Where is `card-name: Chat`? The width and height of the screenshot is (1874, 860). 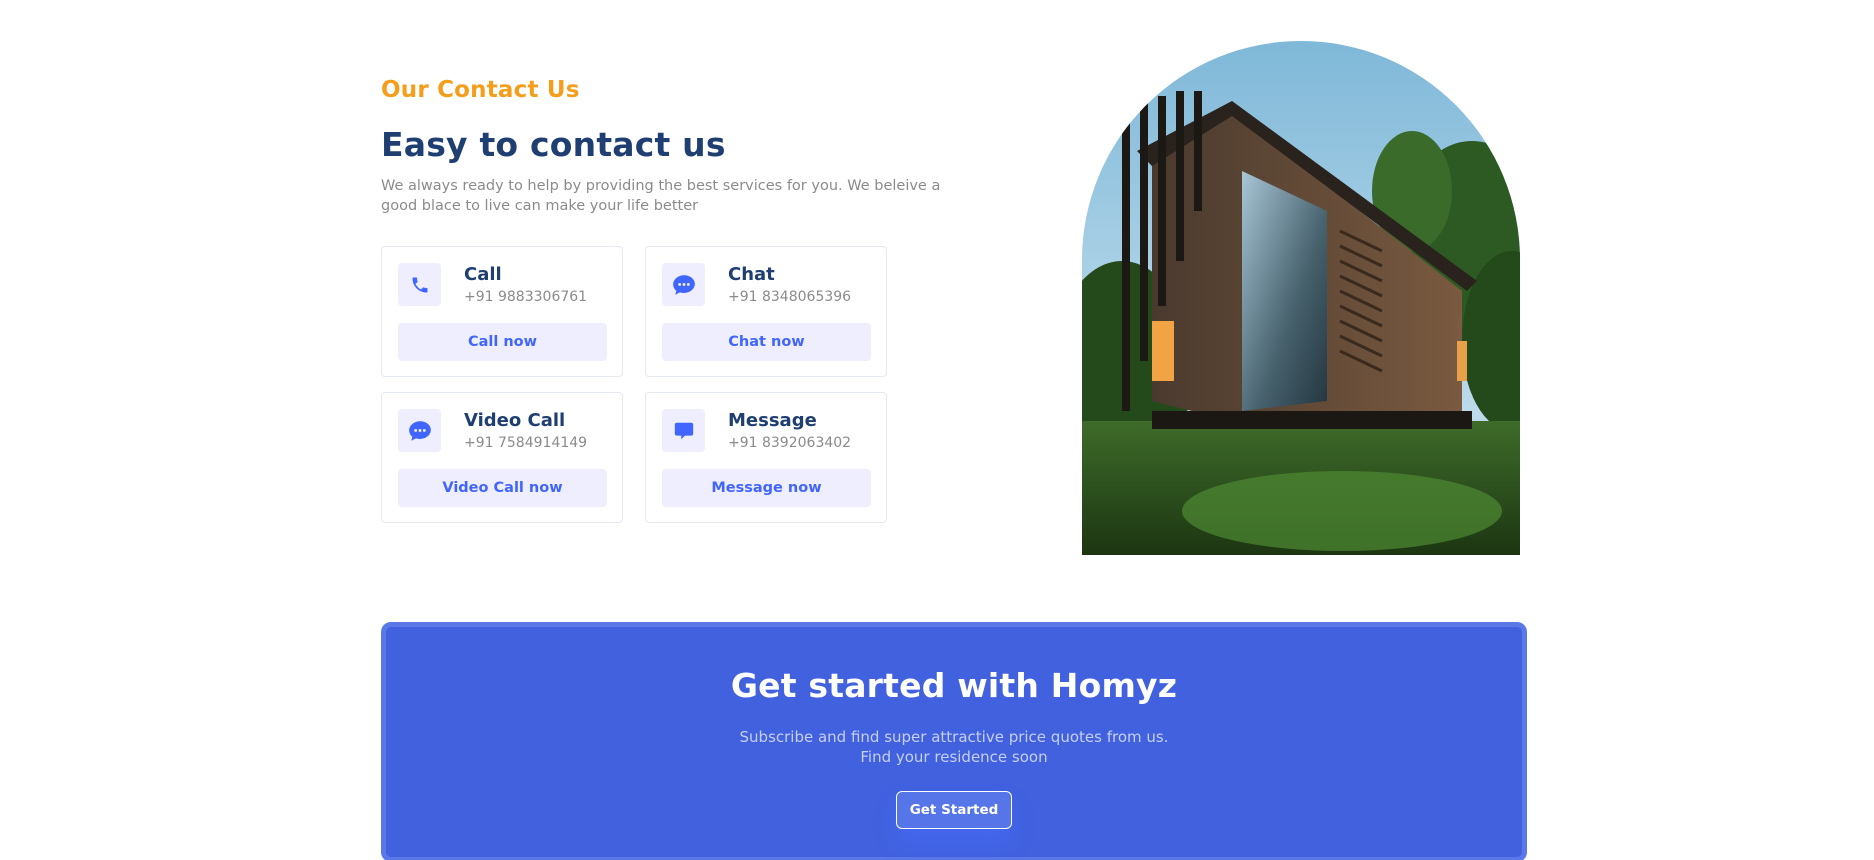
card-name: Chat is located at coordinates (751, 274).